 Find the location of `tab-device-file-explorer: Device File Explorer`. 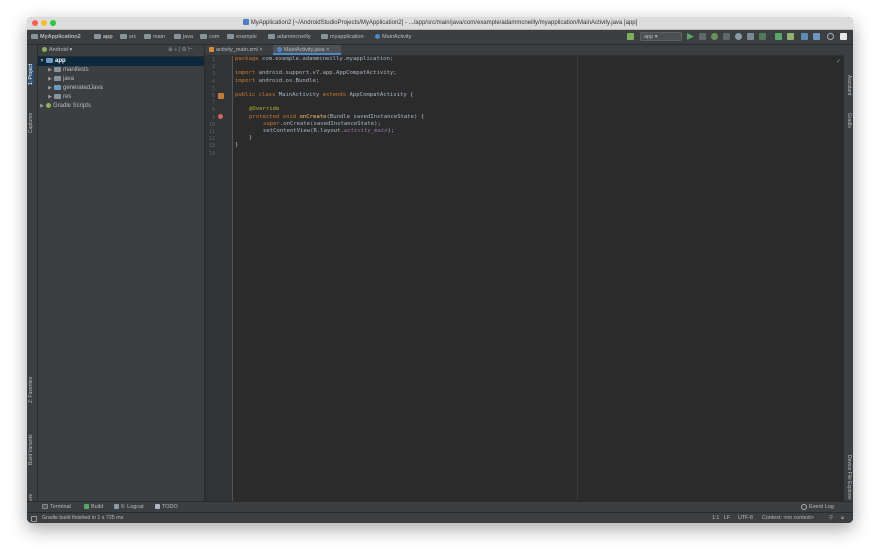

tab-device-file-explorer: Device File Explorer is located at coordinates (849, 477).